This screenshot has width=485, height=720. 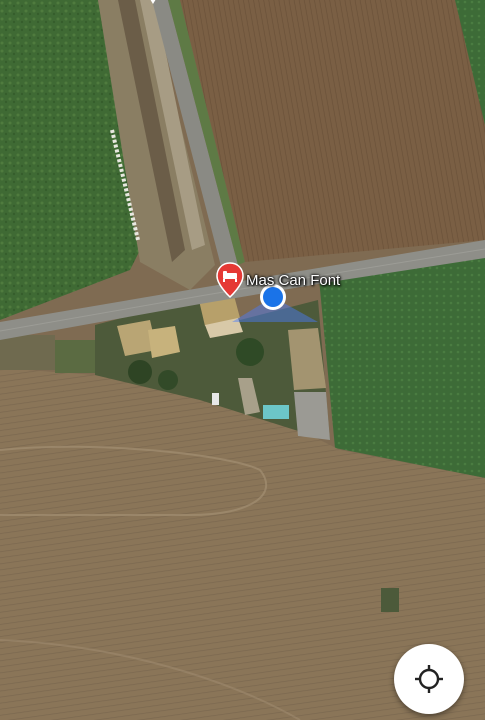 I want to click on swimming-pool, so click(x=276, y=412).